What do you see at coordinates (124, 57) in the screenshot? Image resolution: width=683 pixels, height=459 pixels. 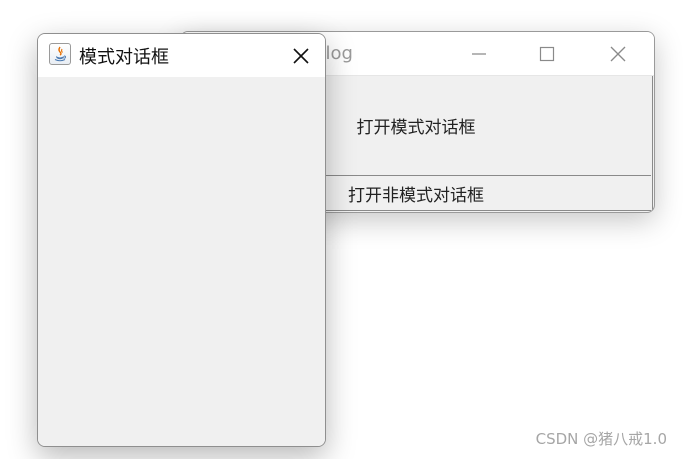 I see `modal-dialog-title: 模式对话框` at bounding box center [124, 57].